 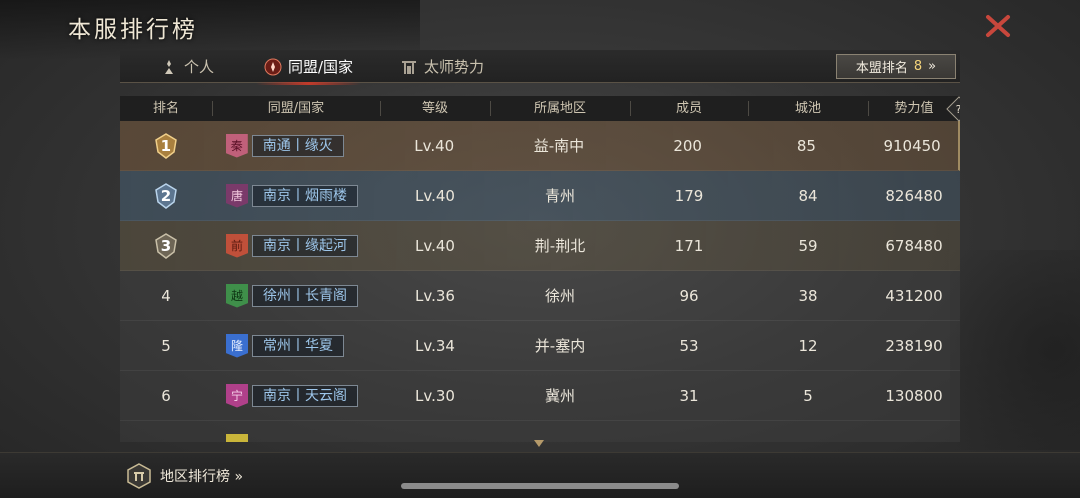 I want to click on table-row: 2 唐 南京丨烟雨楼 Lv.40 青州 179 84 826480, so click(x=540, y=196).